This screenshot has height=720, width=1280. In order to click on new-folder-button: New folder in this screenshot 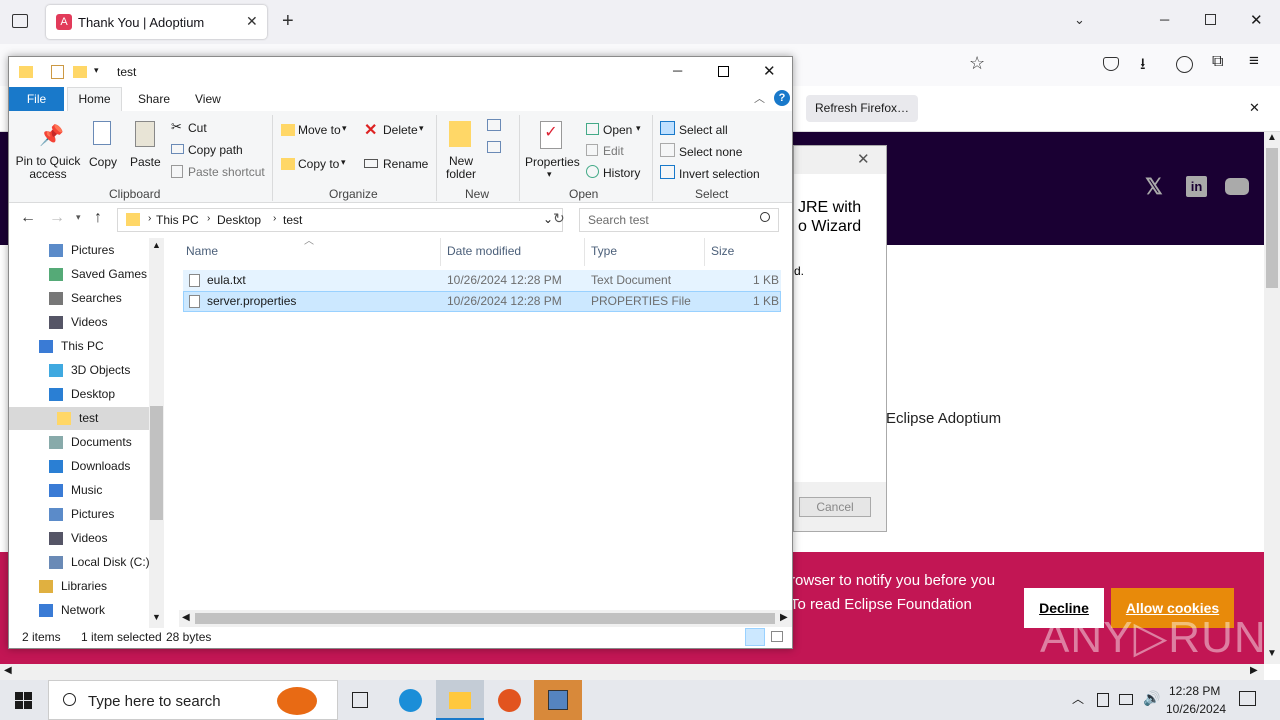, I will do `click(461, 168)`.